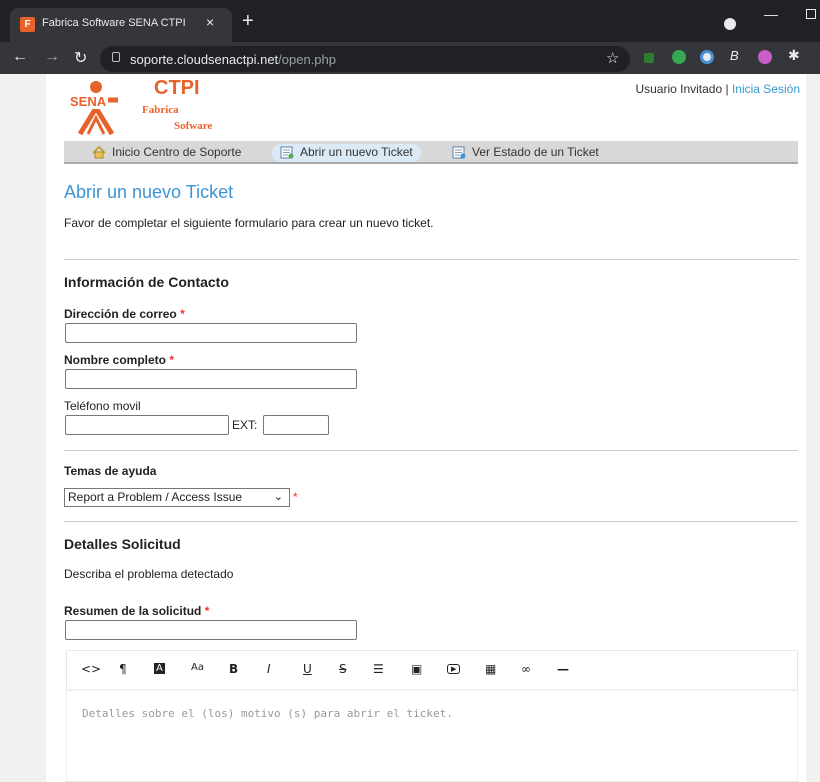 The height and width of the screenshot is (782, 820). What do you see at coordinates (365, 59) in the screenshot?
I see `address-bar: soporte.cloudsenactpi.net/open.php ☆` at bounding box center [365, 59].